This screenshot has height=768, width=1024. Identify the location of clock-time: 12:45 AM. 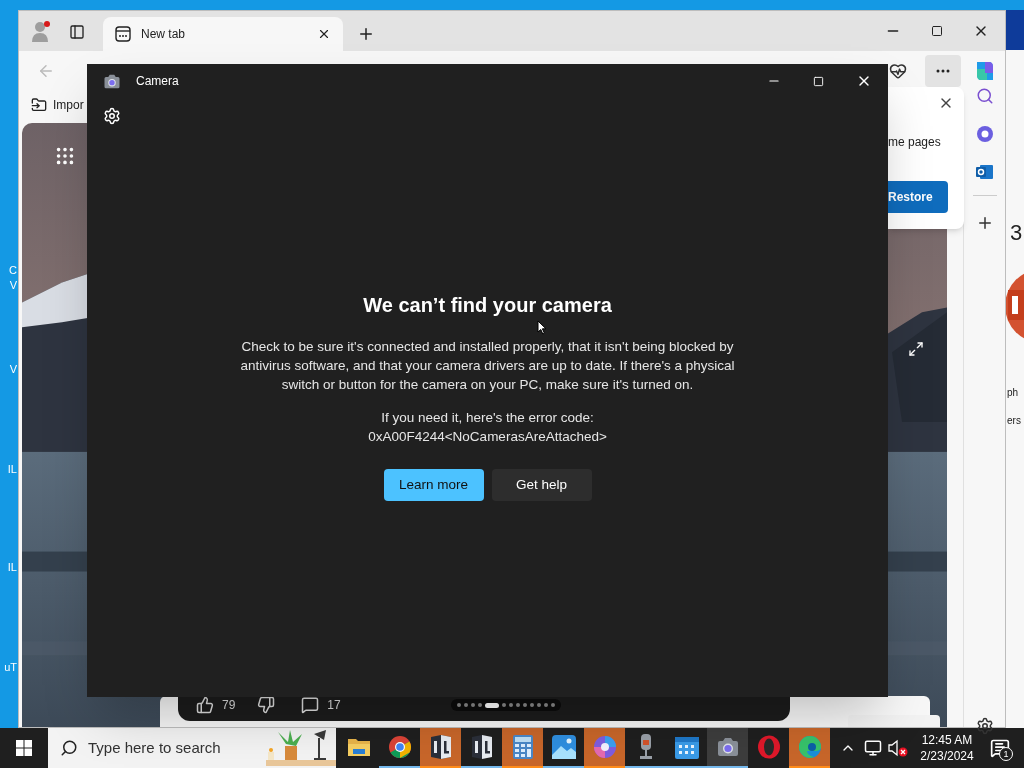
(947, 740).